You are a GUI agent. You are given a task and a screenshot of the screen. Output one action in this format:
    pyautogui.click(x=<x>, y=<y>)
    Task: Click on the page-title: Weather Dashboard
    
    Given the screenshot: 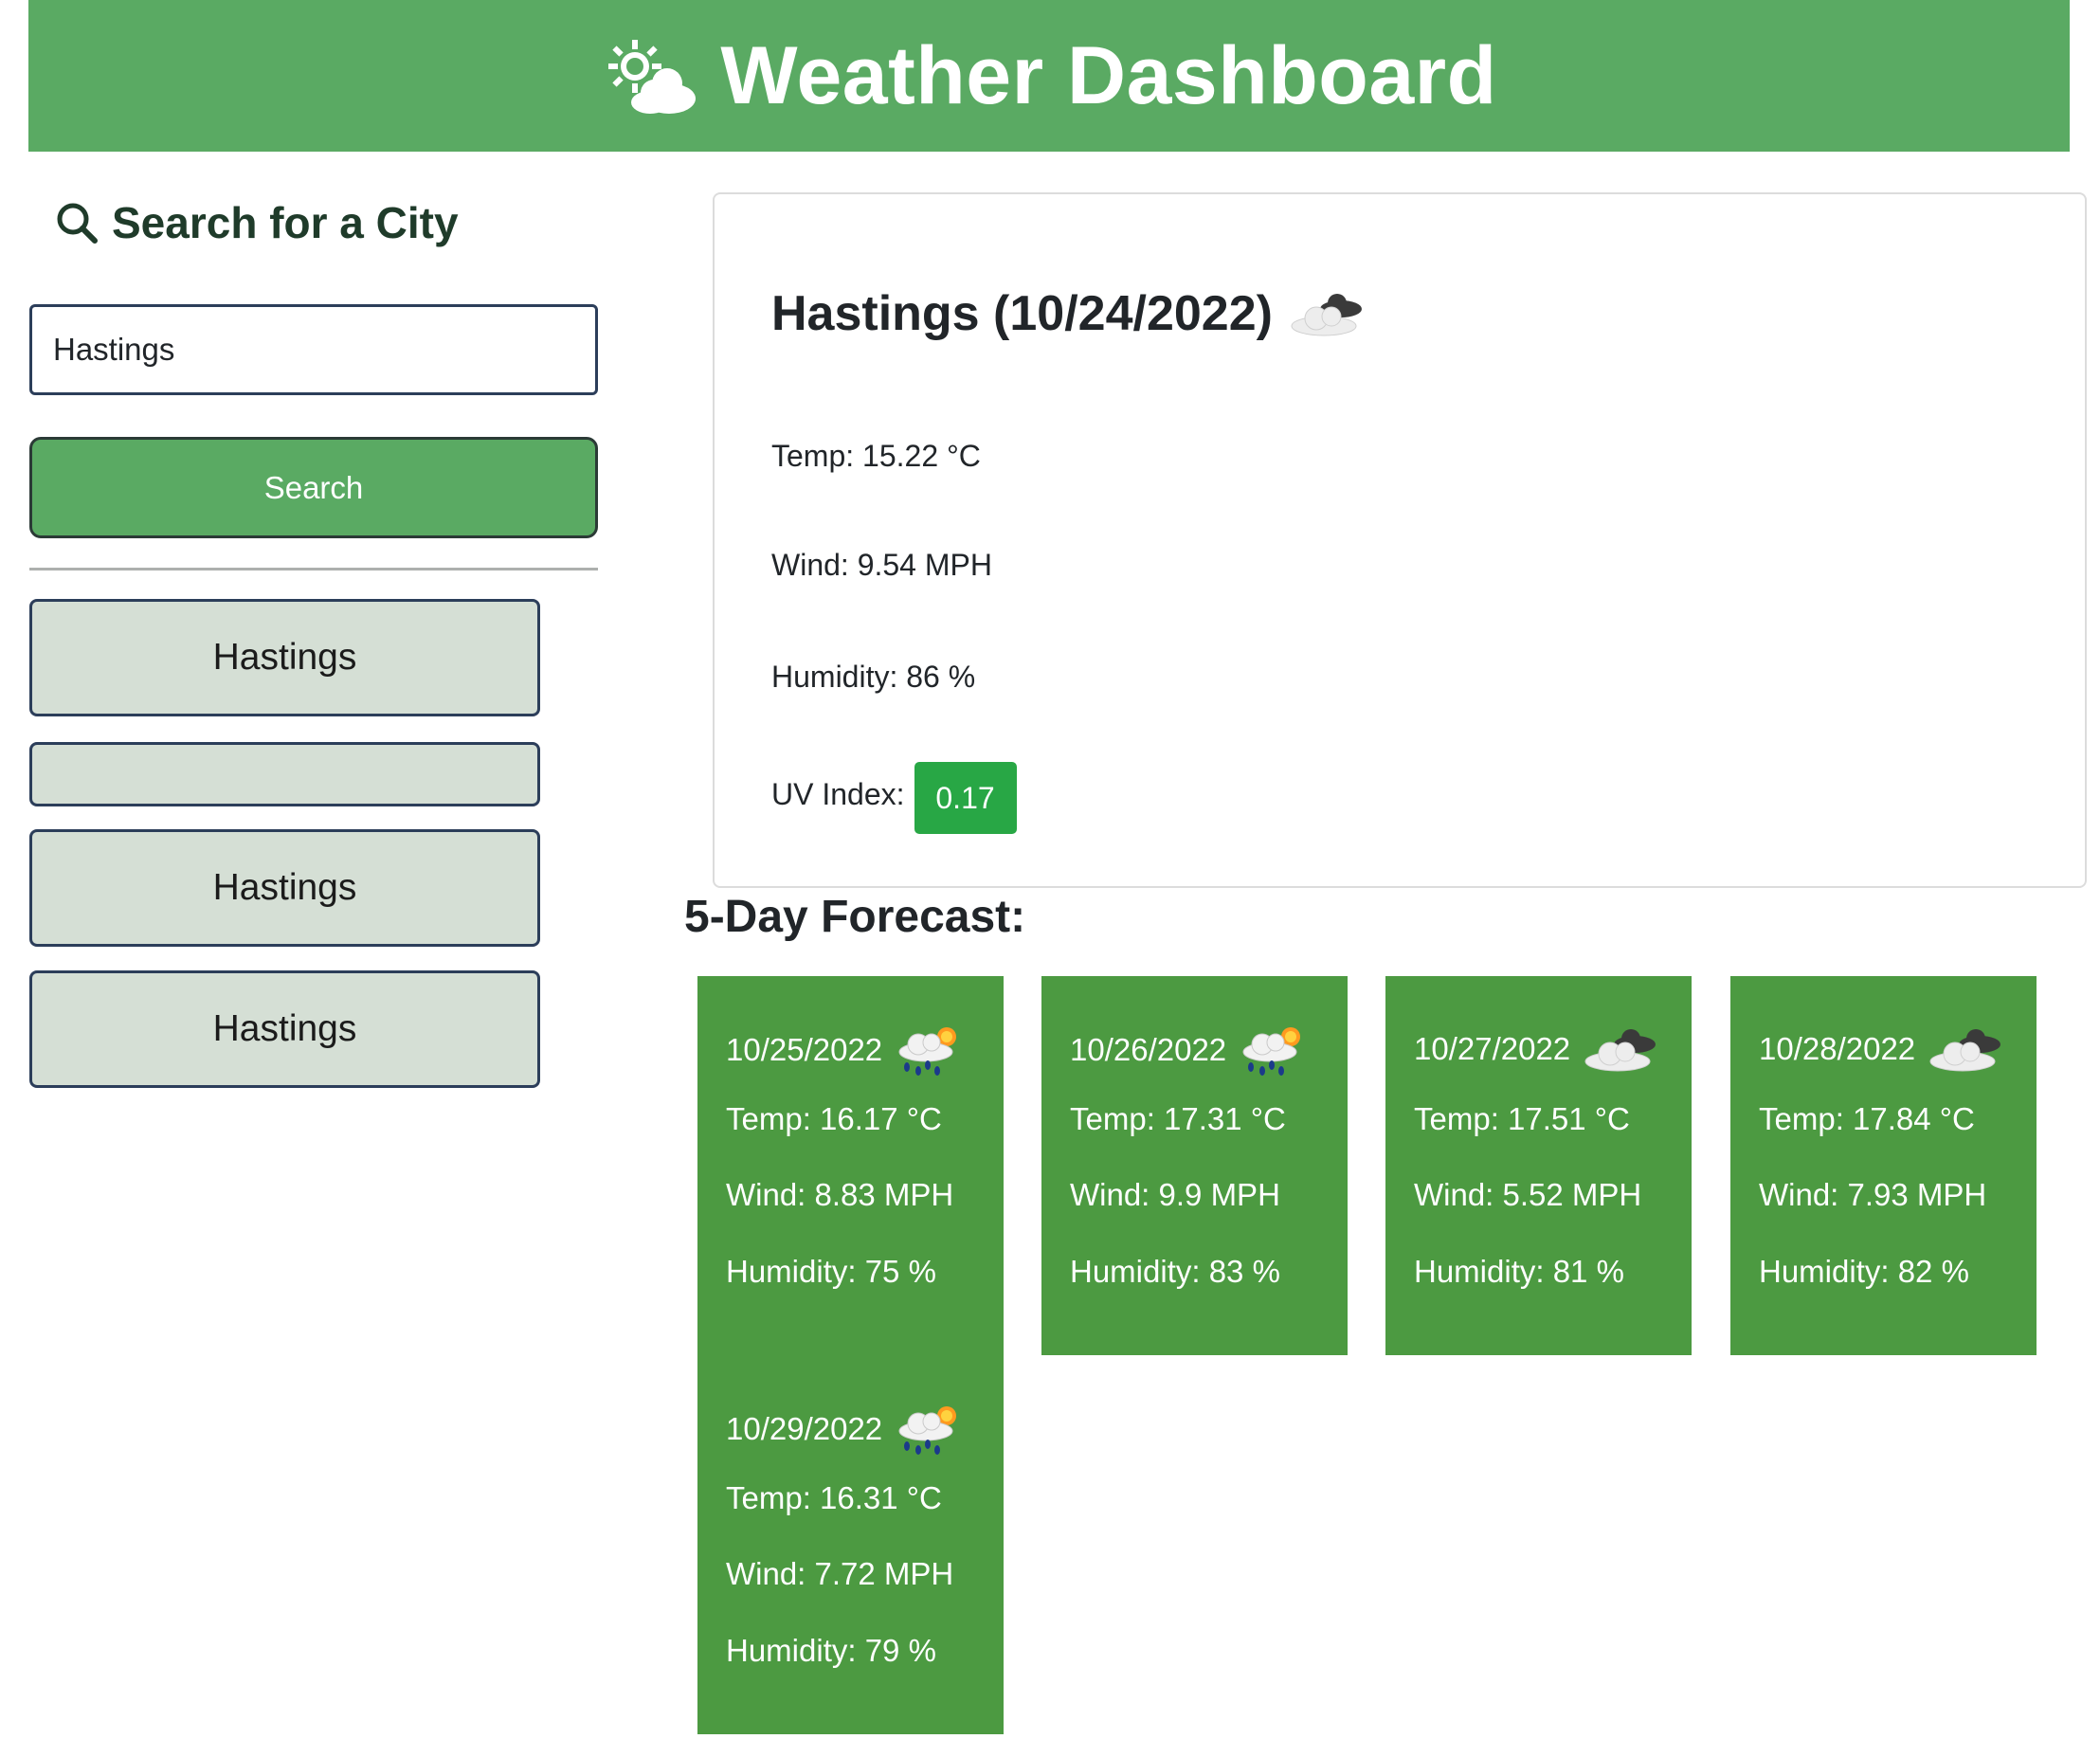 What is the action you would take?
    pyautogui.click(x=1109, y=75)
    